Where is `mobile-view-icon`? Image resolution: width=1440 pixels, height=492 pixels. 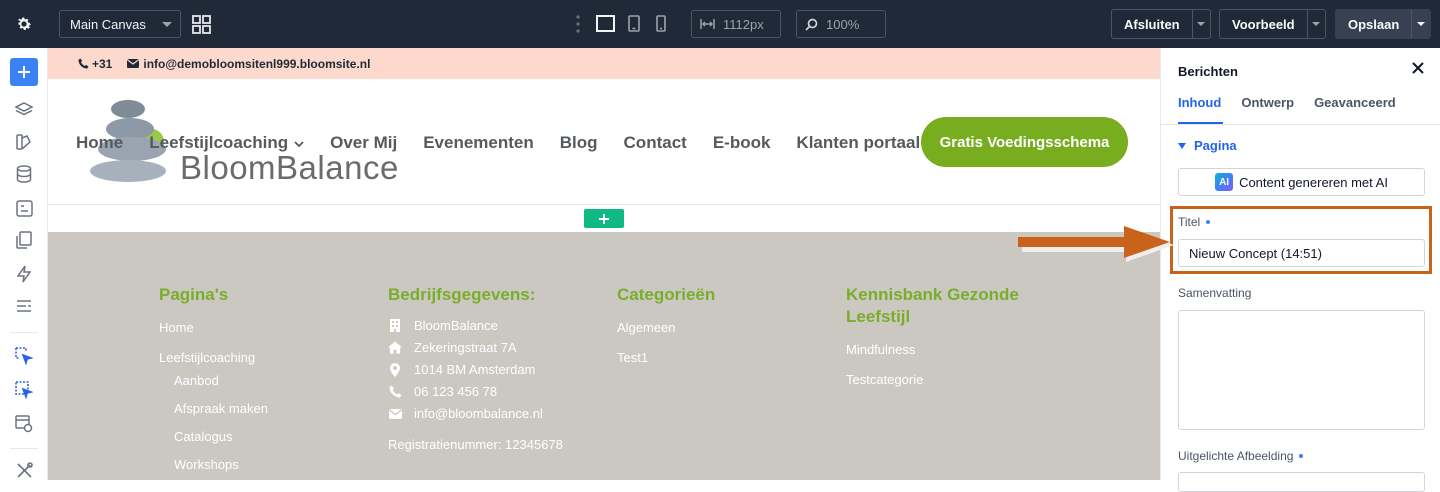
mobile-view-icon is located at coordinates (661, 26).